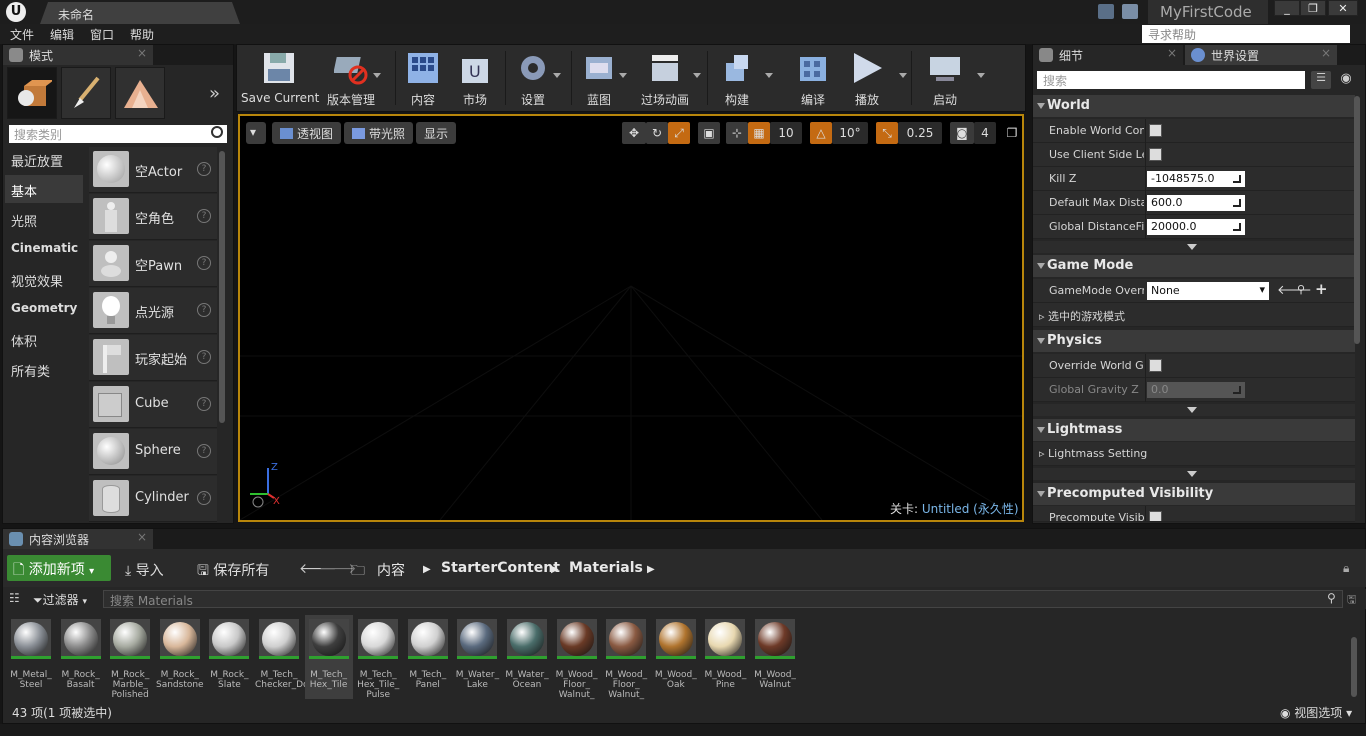 The image size is (1366, 736). I want to click on category-item: 体积, so click(44, 339).